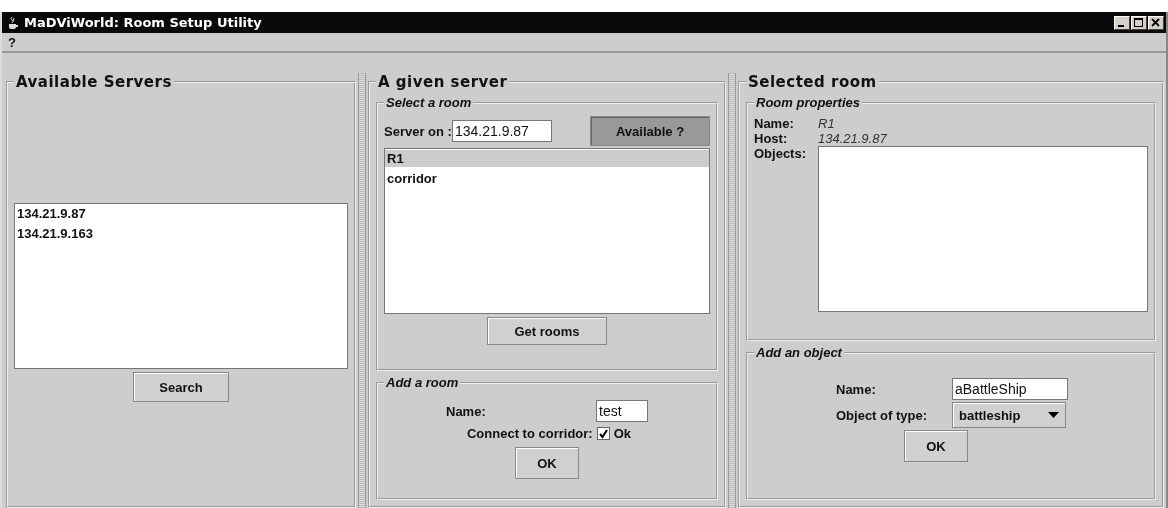 Image resolution: width=1168 pixels, height=508 pixels. I want to click on checkbox, so click(603, 433).